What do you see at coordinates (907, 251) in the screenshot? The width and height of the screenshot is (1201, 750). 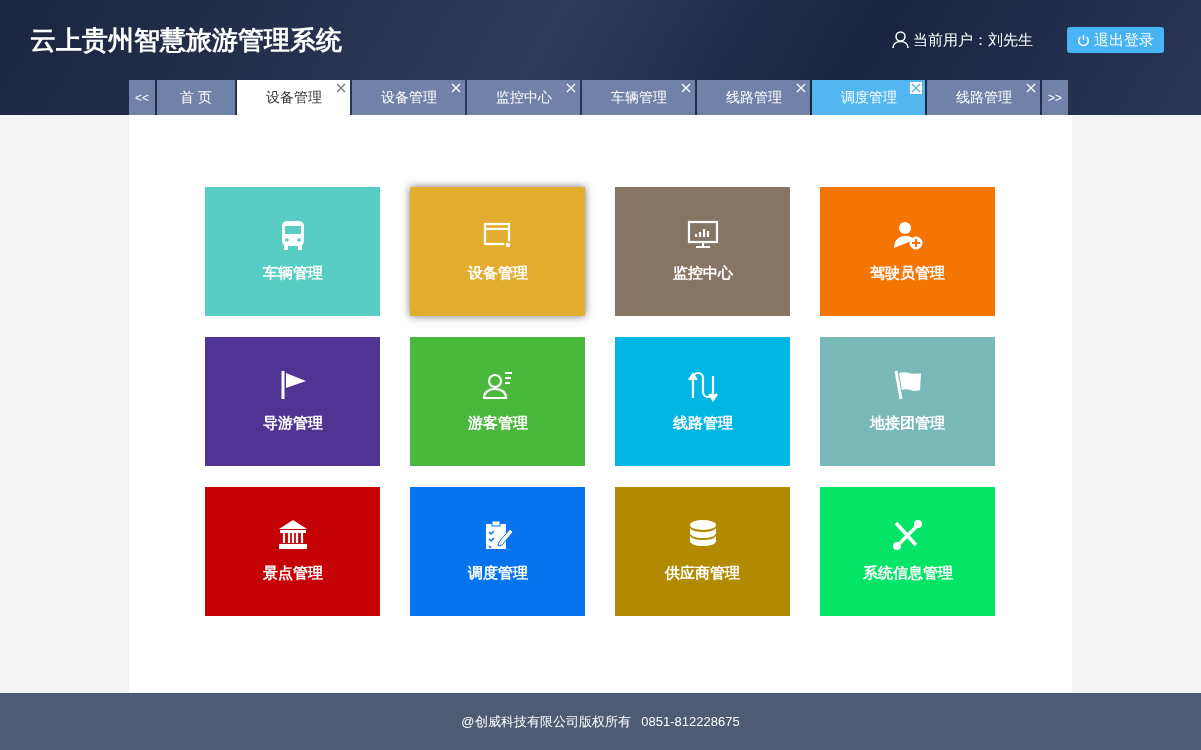 I see `module-tile: 驾驶员管理` at bounding box center [907, 251].